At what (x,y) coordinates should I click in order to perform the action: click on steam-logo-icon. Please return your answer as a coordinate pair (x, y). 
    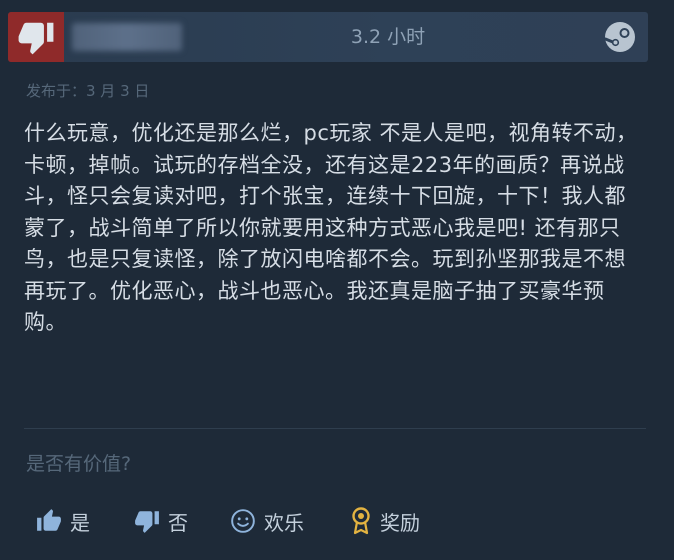
    Looking at the image, I should click on (619, 37).